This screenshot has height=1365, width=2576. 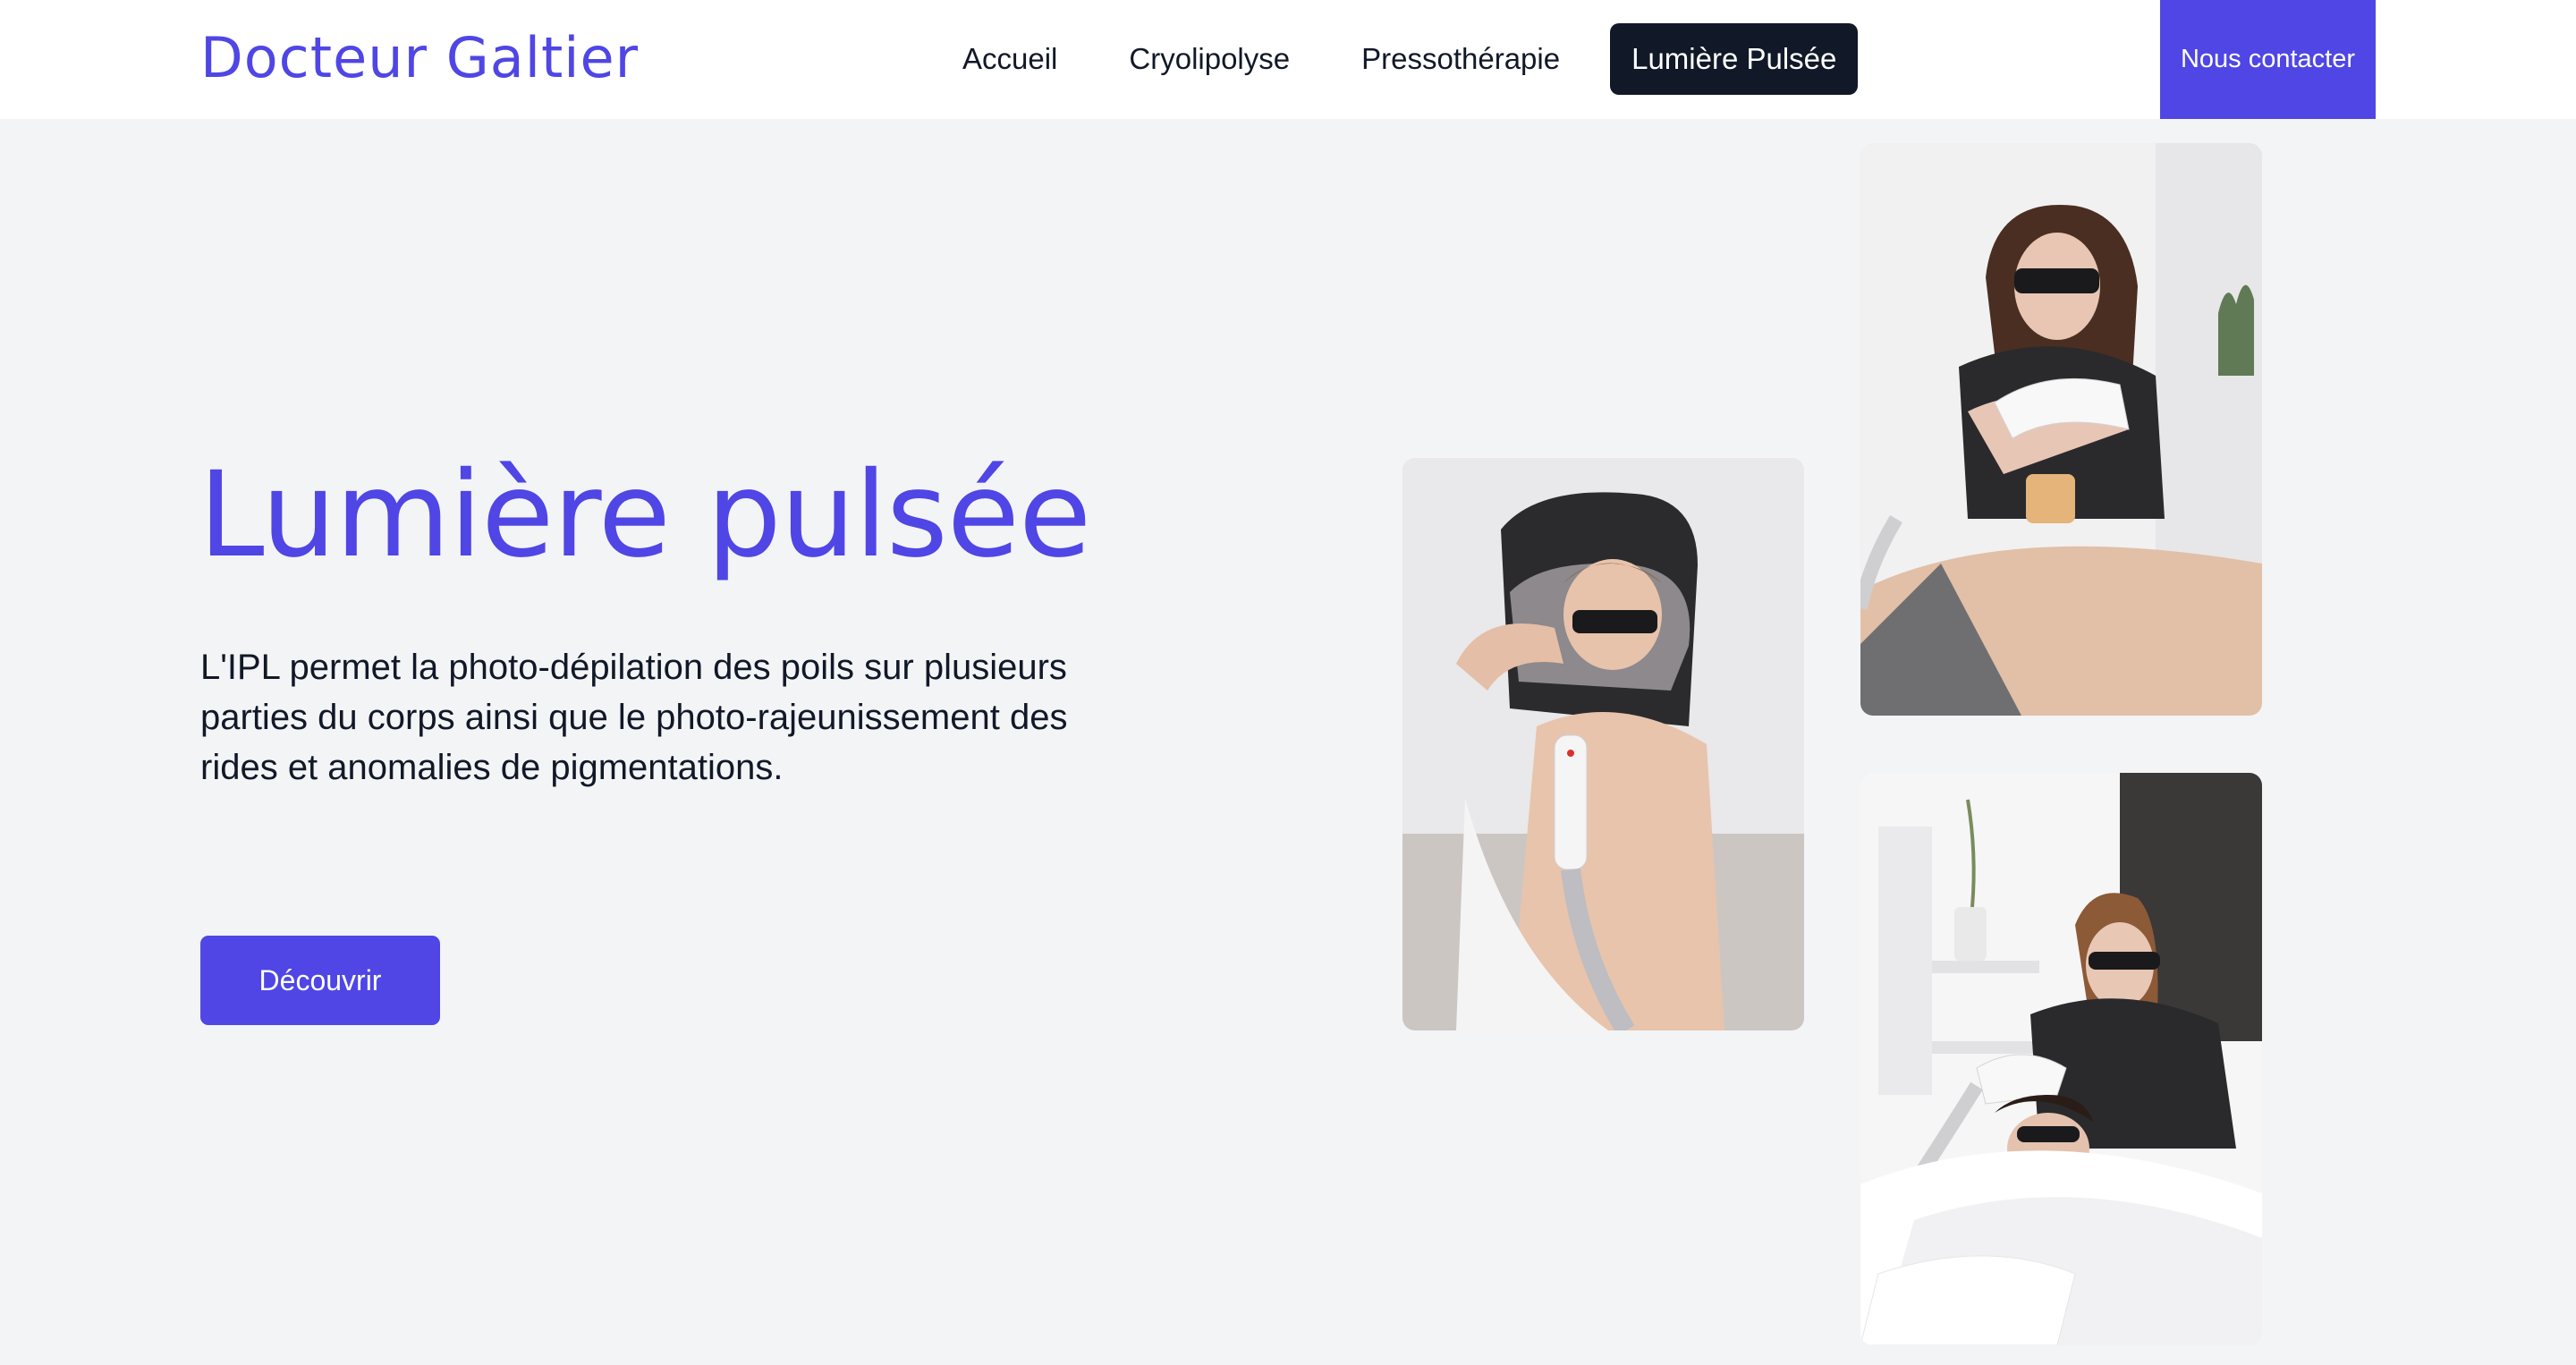 What do you see at coordinates (419, 58) in the screenshot?
I see `site-logo: Docteur Galtier` at bounding box center [419, 58].